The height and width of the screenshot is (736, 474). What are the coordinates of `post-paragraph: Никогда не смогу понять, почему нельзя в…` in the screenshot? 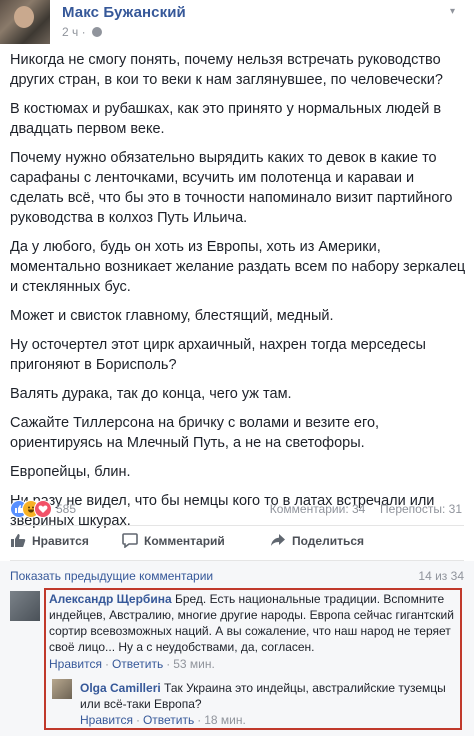 It's located at (226, 70).